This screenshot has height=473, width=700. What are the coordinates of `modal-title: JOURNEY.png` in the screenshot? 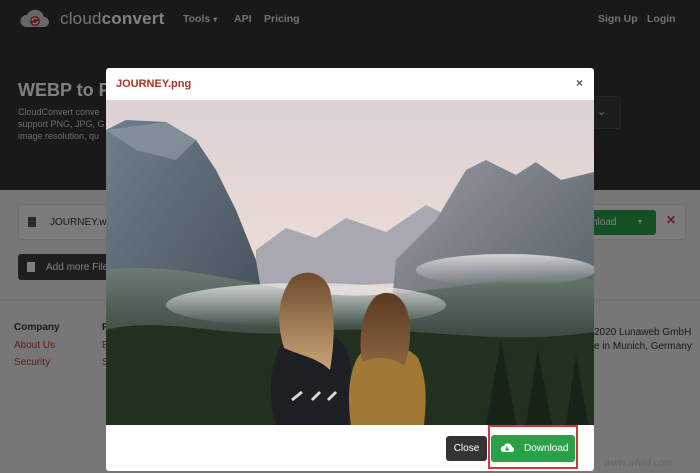 It's located at (154, 84).